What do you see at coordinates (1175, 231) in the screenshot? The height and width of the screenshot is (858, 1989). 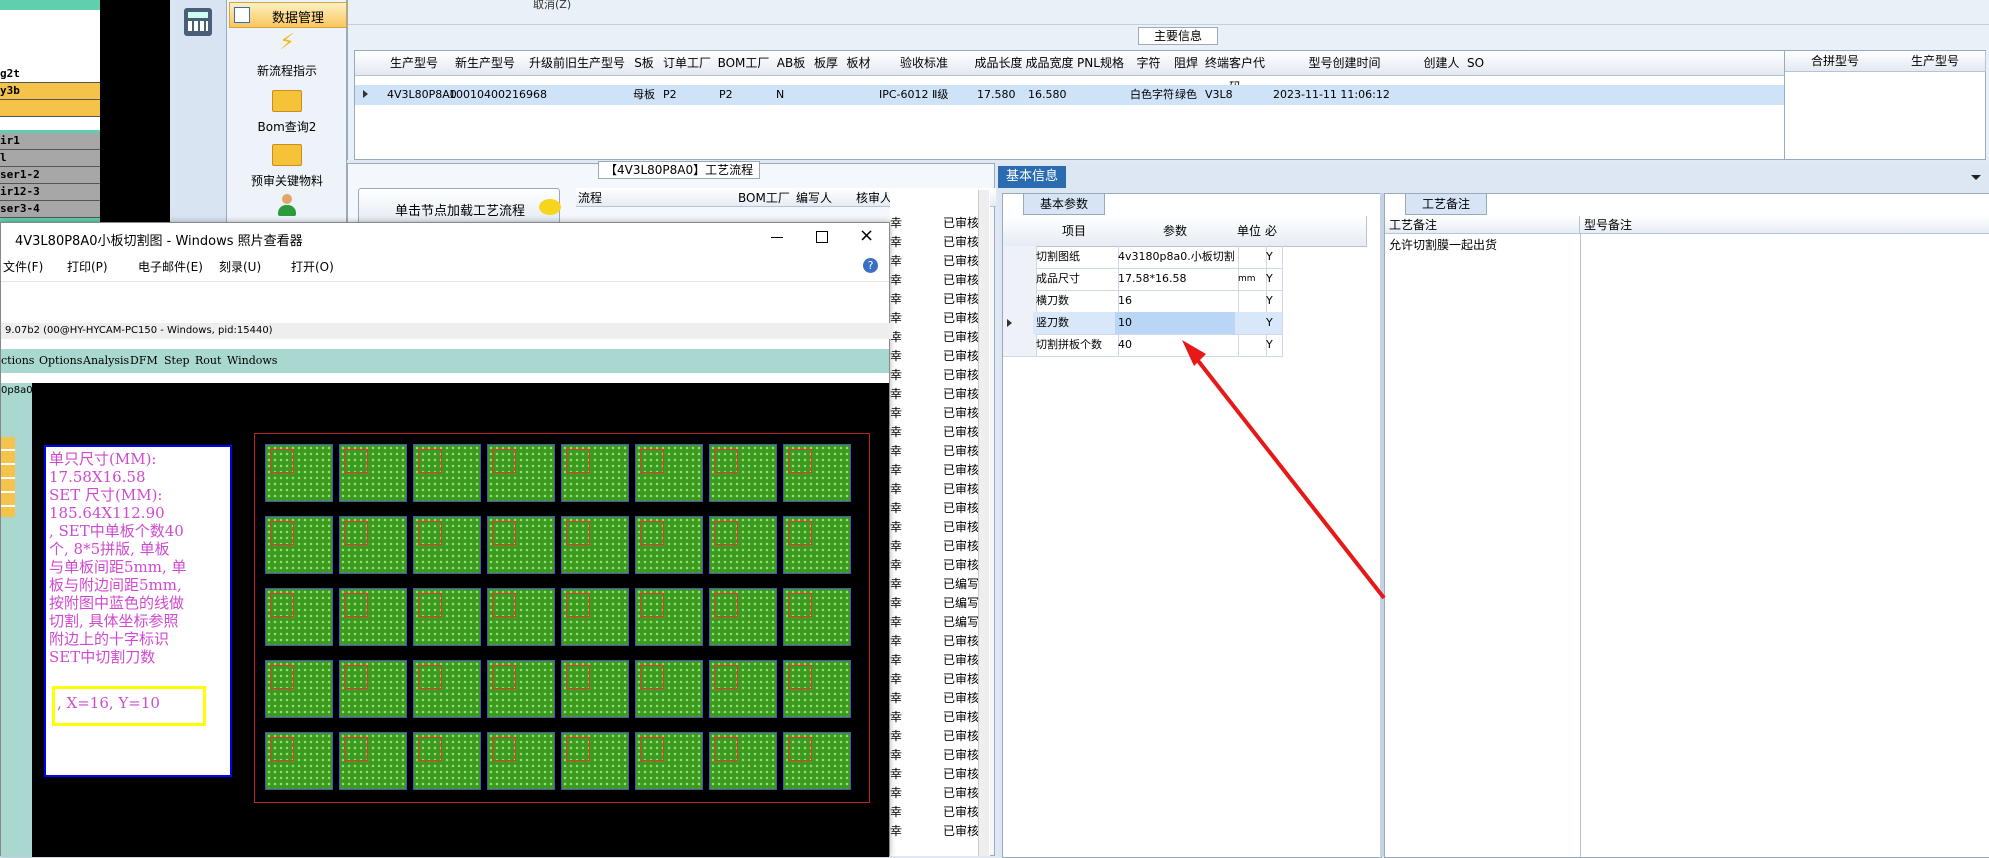 I see `col-header: 参数` at bounding box center [1175, 231].